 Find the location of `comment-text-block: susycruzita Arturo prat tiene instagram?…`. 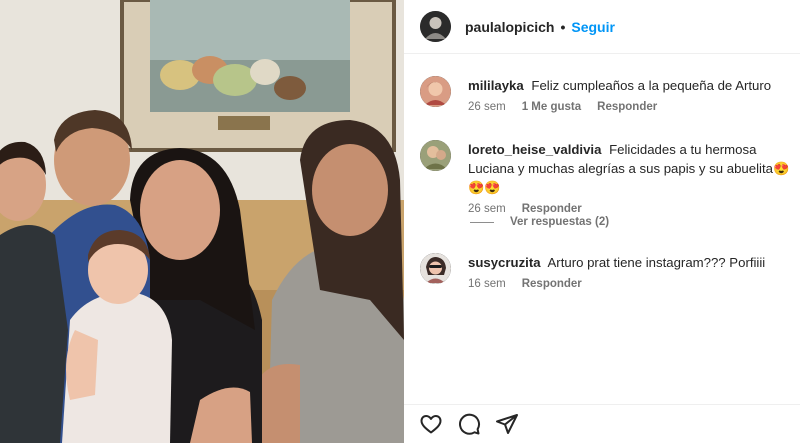

comment-text-block: susycruzita Arturo prat tiene instagram?… is located at coordinates (633, 262).